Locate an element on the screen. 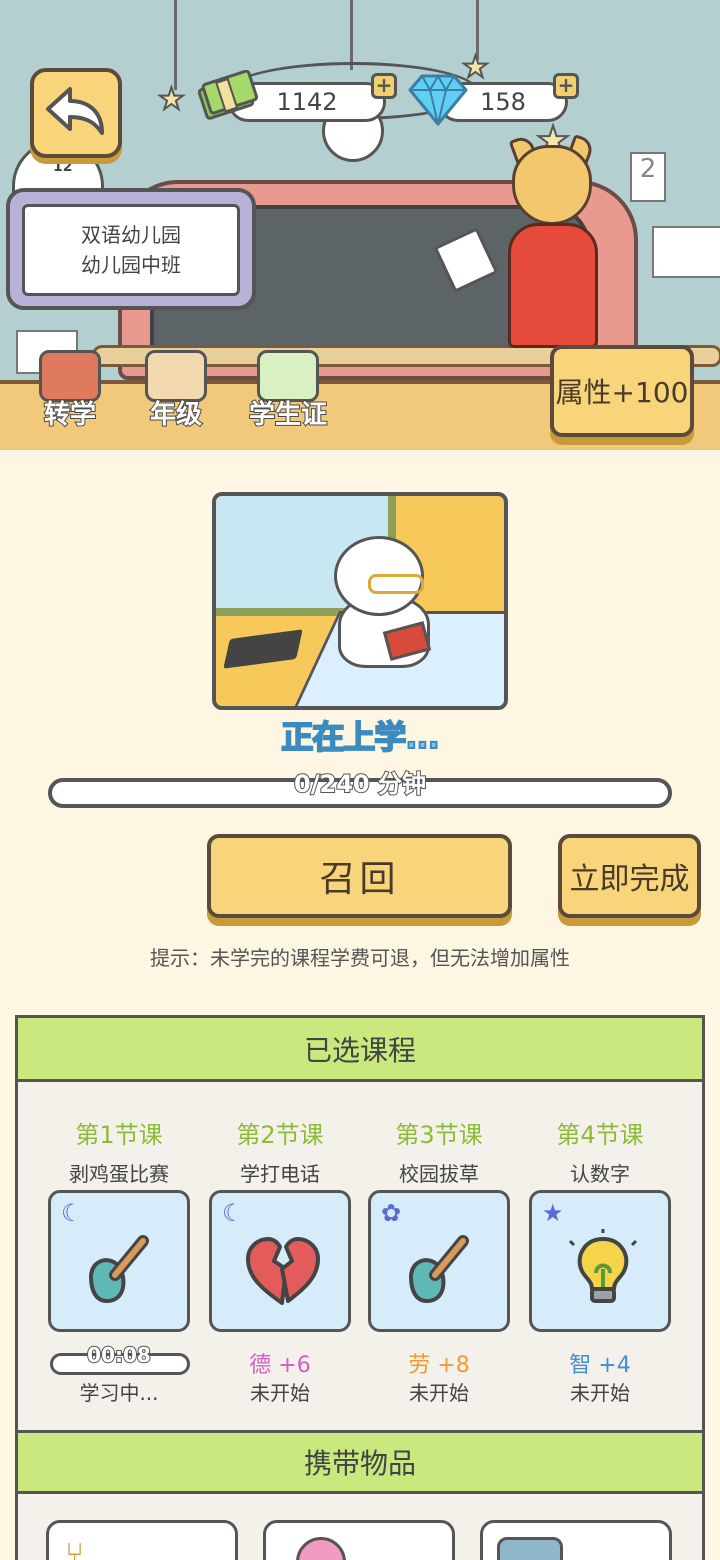  wall-note: 2 is located at coordinates (648, 177).